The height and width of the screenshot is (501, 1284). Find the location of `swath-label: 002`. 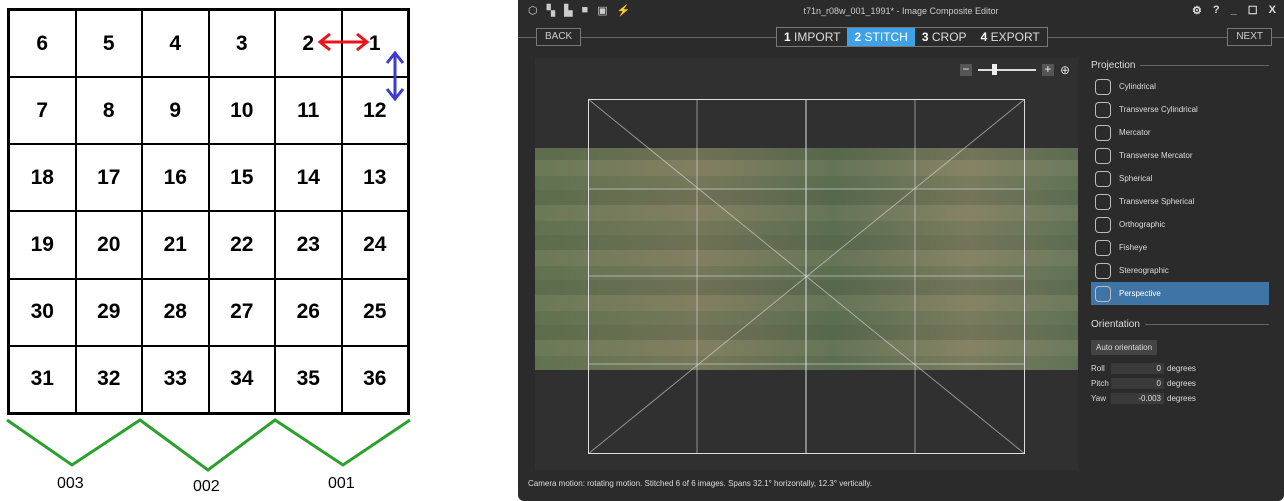

swath-label: 002 is located at coordinates (206, 486).